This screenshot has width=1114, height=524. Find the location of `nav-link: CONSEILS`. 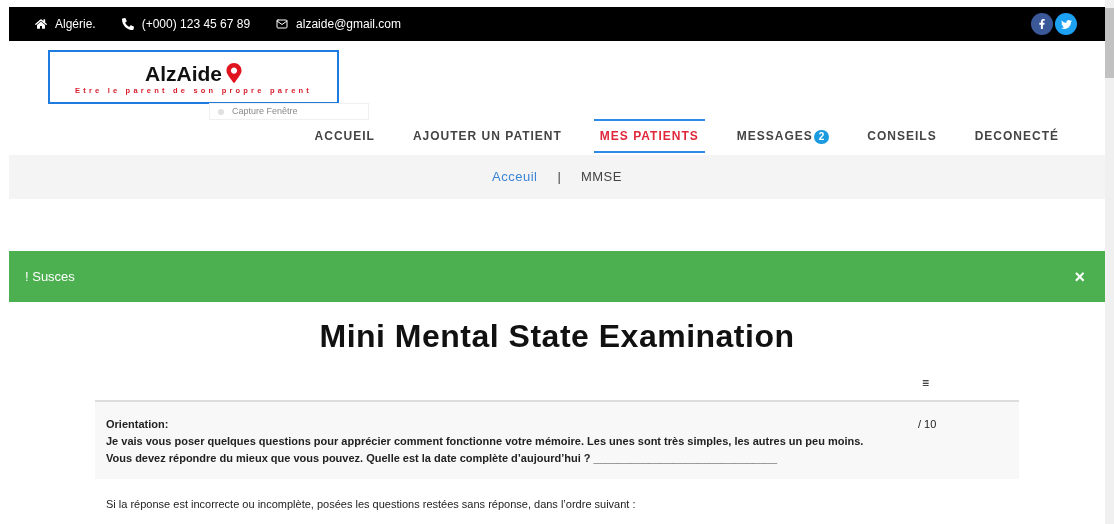

nav-link: CONSEILS is located at coordinates (902, 136).